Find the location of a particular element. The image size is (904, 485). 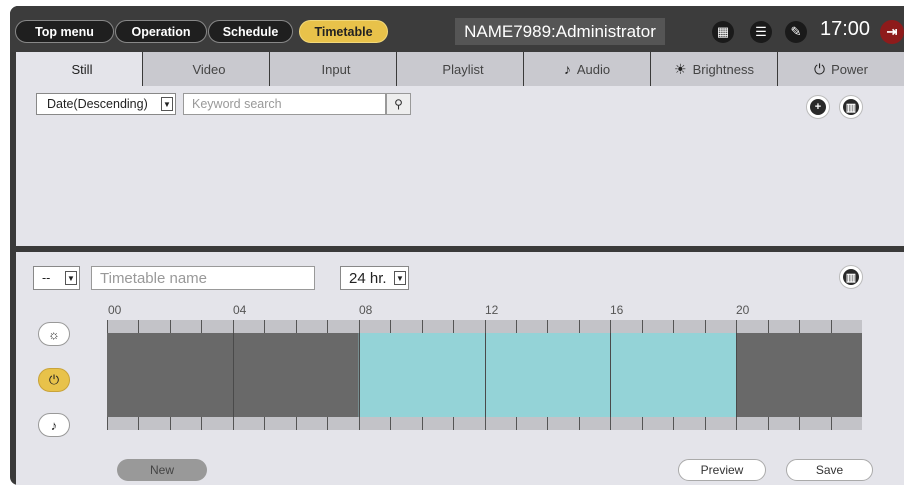

sort-select-value: Date(Descending) is located at coordinates (97, 104).